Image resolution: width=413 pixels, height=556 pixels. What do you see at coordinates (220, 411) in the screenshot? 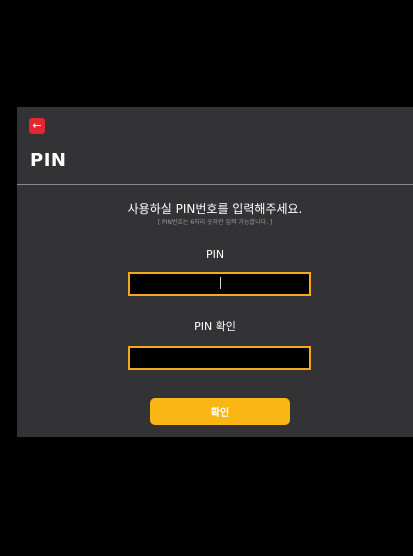
I see `confirm-button: 확인` at bounding box center [220, 411].